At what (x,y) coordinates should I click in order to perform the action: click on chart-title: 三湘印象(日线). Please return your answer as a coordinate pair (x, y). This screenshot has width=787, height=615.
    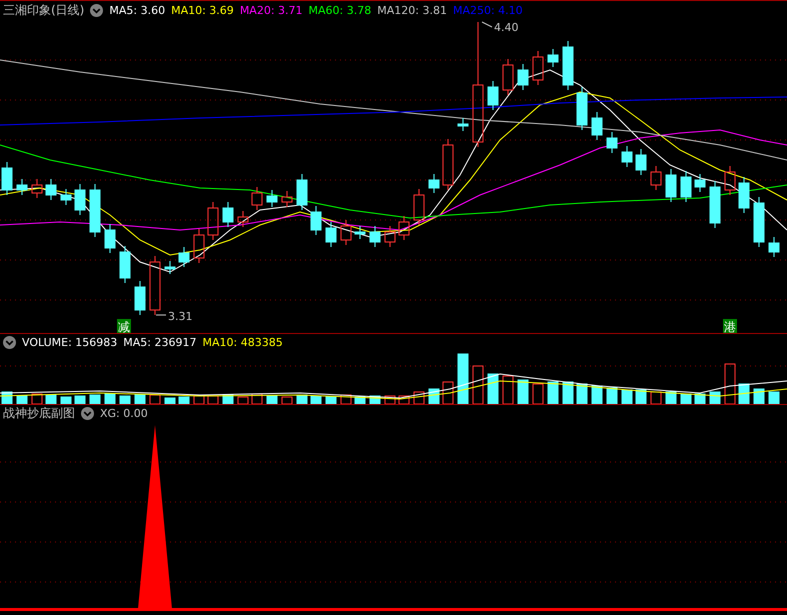
    Looking at the image, I should click on (43, 10).